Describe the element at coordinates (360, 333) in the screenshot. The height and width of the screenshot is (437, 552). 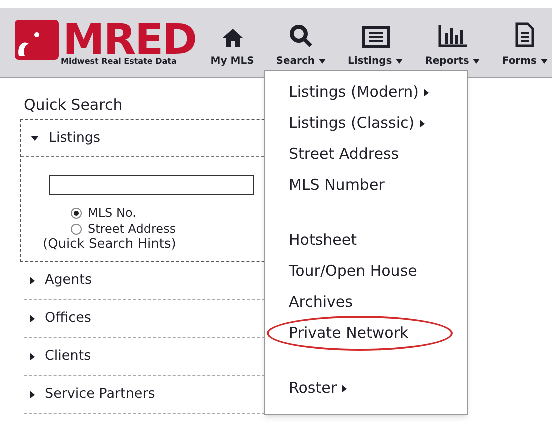
I see `menu-item: Private Network` at that location.